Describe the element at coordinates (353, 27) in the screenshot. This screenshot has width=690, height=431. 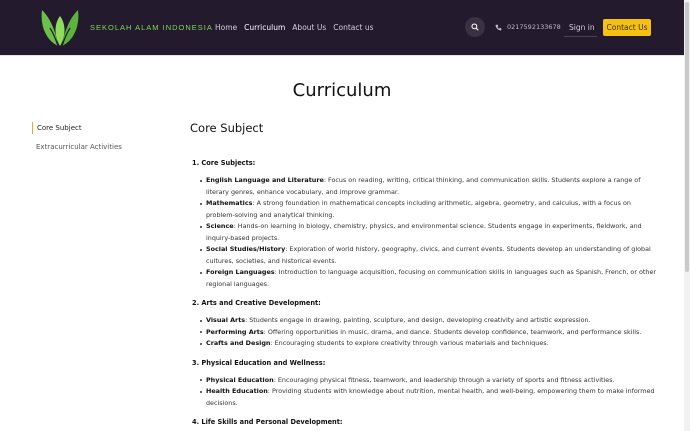
I see `nav-contact-us: Contact us` at that location.